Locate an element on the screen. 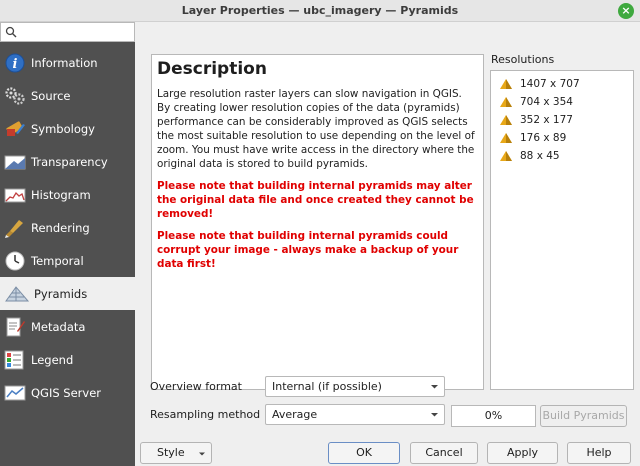 Image resolution: width=640 pixels, height=466 pixels. sidebar-item-source: Source is located at coordinates (67, 95).